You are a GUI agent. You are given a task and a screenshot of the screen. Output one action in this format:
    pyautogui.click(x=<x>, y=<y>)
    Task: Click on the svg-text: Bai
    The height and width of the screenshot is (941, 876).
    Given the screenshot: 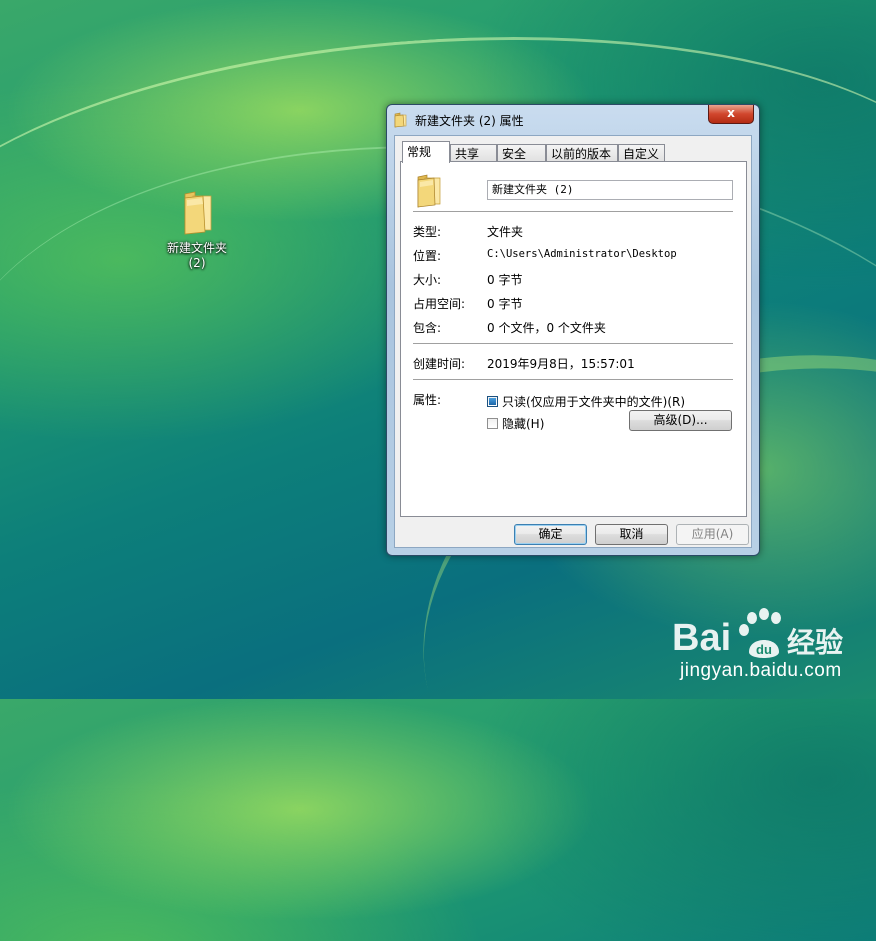 What is the action you would take?
    pyautogui.click(x=701, y=638)
    